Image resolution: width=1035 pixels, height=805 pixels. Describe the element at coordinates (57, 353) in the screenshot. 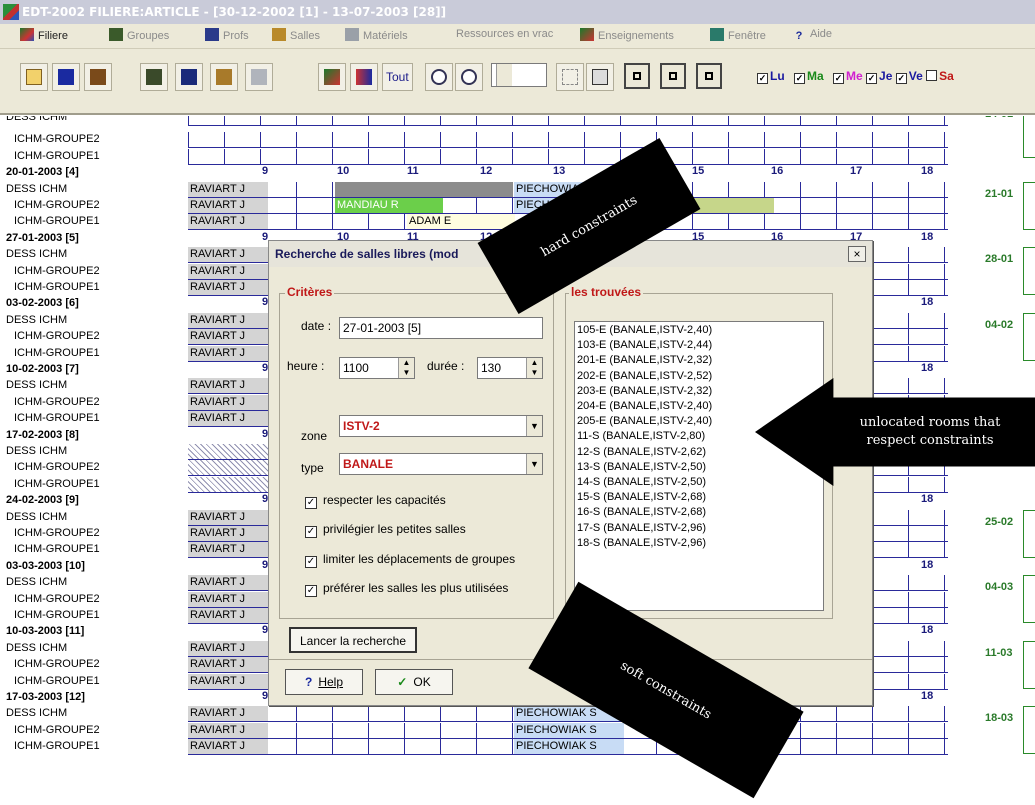

I see `row-label: ICHM-GROUPE1` at that location.